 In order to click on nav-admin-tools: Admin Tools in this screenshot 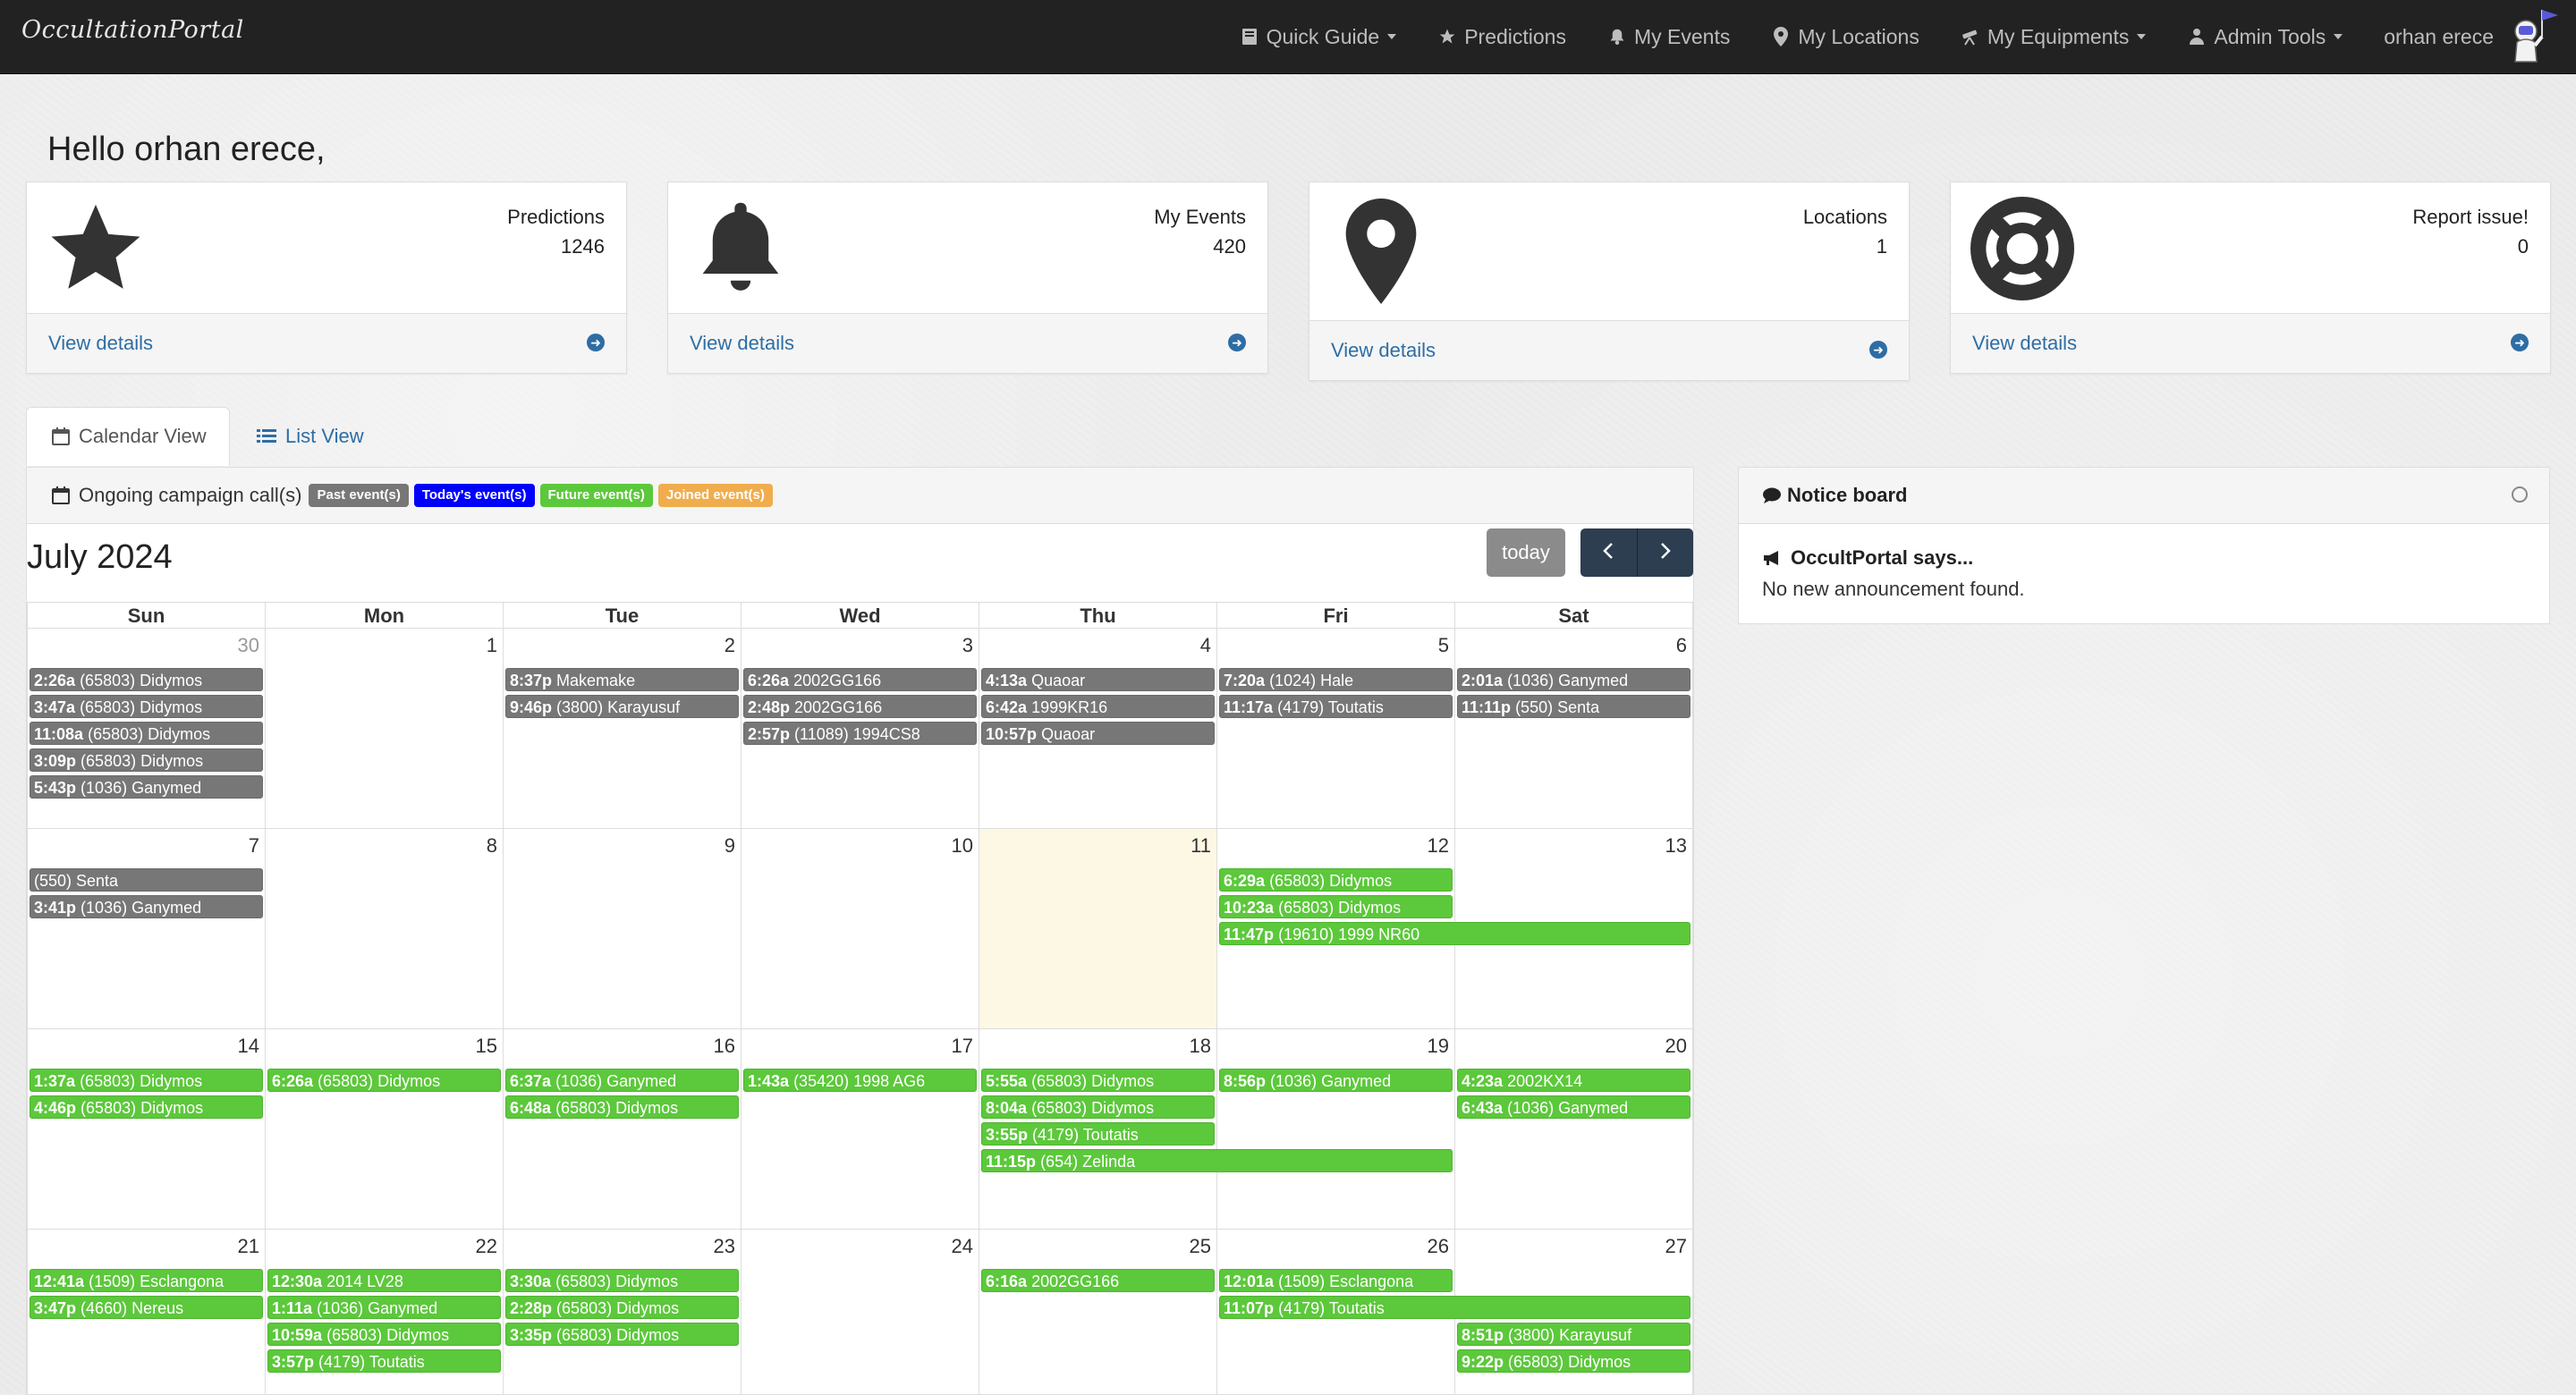, I will do `click(2265, 37)`.